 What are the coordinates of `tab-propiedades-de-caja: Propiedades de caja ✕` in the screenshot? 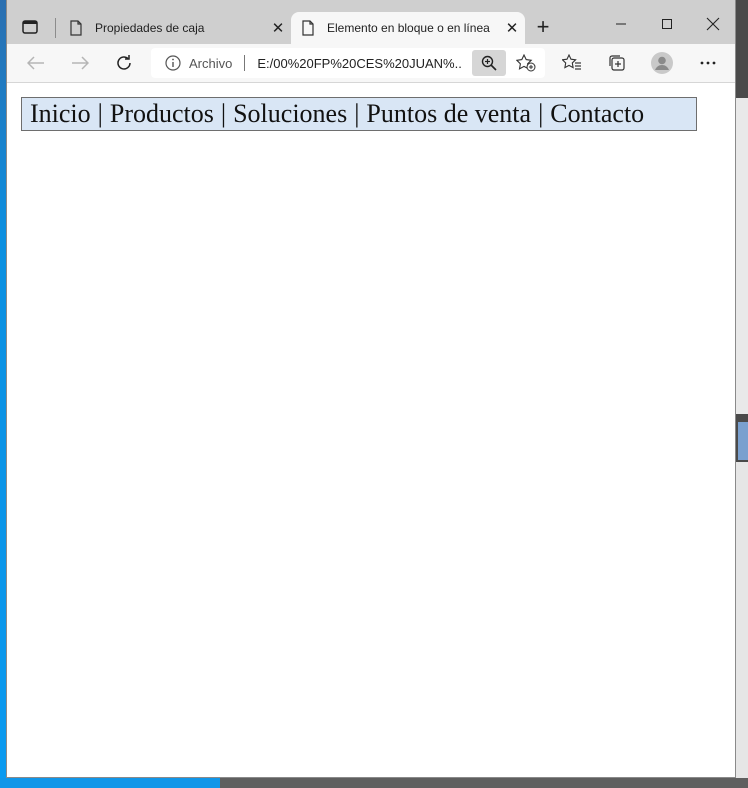 It's located at (175, 28).